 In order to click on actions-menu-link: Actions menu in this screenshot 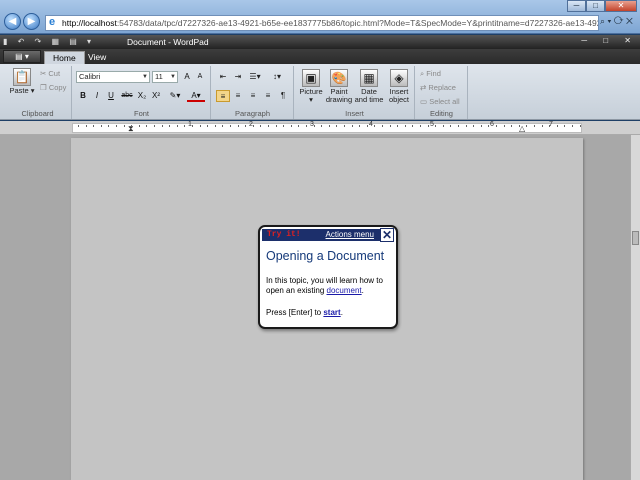, I will do `click(350, 234)`.